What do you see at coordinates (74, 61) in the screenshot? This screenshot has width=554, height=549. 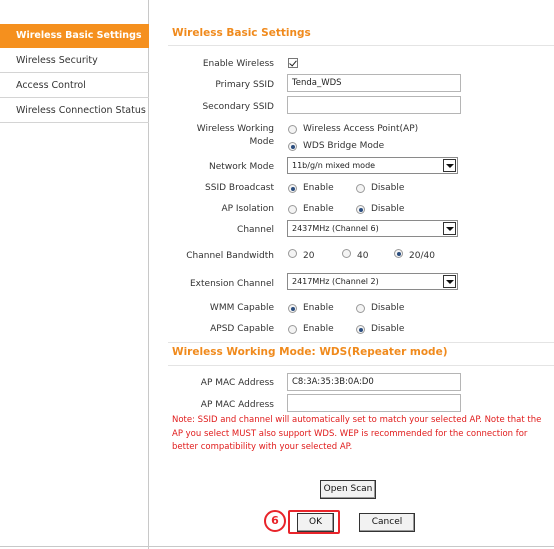 I see `sidebar-item-wireless-security: Wireless Security` at bounding box center [74, 61].